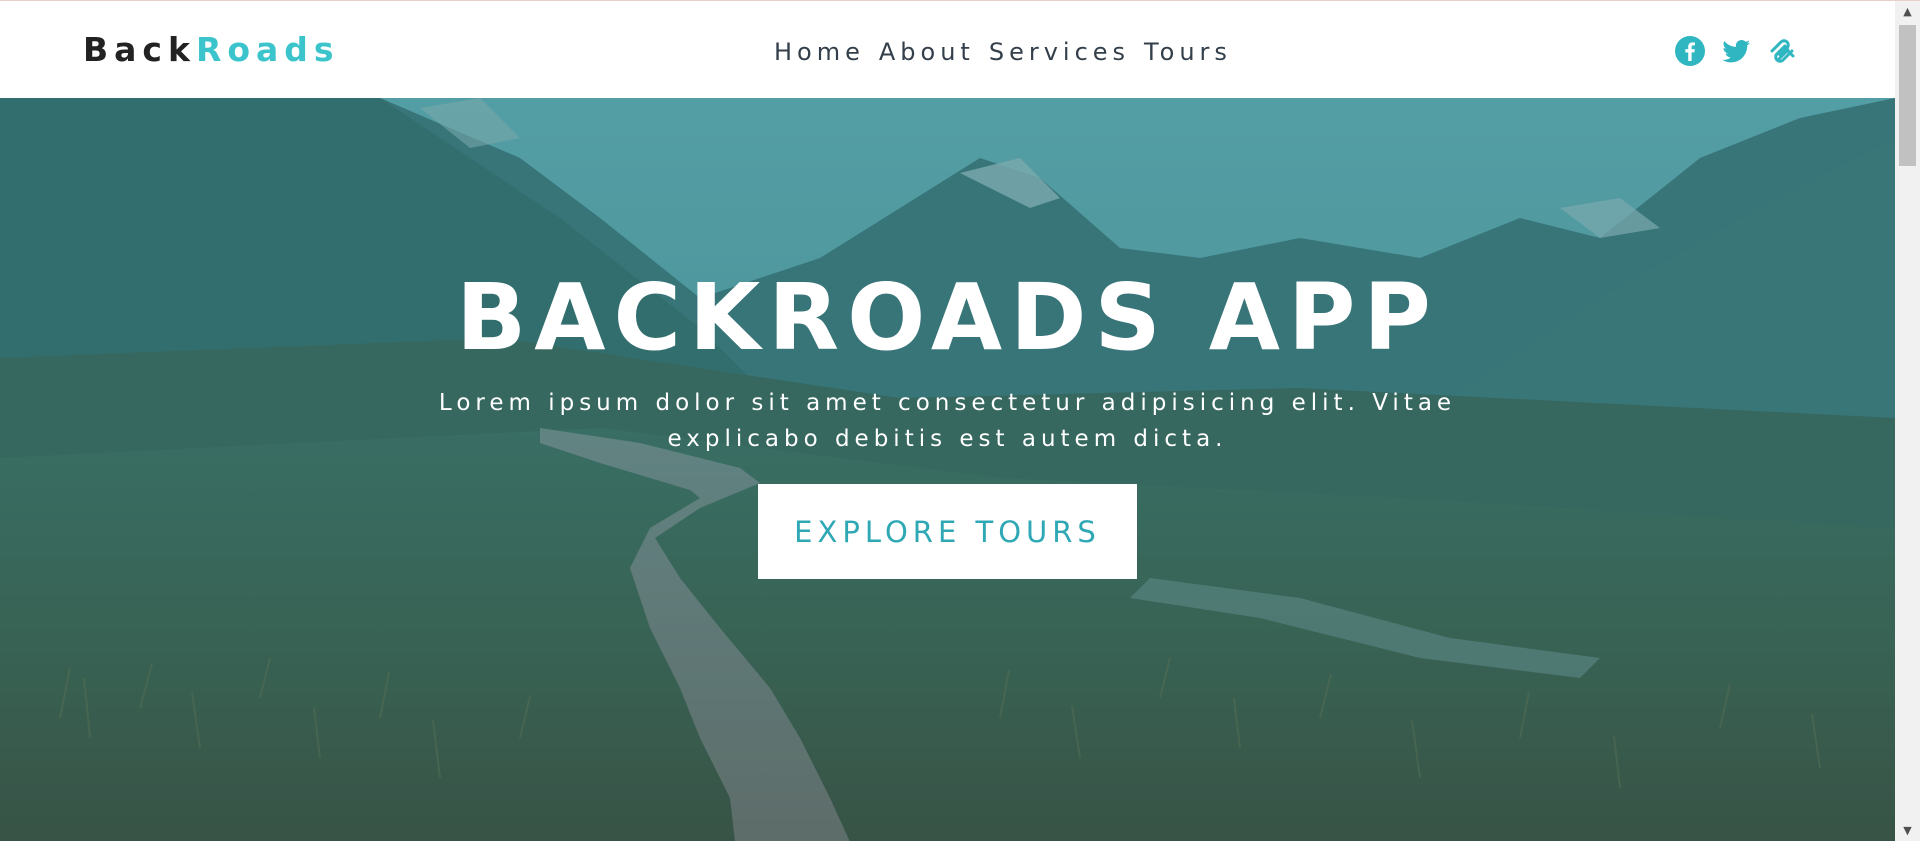 This screenshot has width=1920, height=841. Describe the element at coordinates (1907, 95) in the screenshot. I see `scroll-thumb` at that location.